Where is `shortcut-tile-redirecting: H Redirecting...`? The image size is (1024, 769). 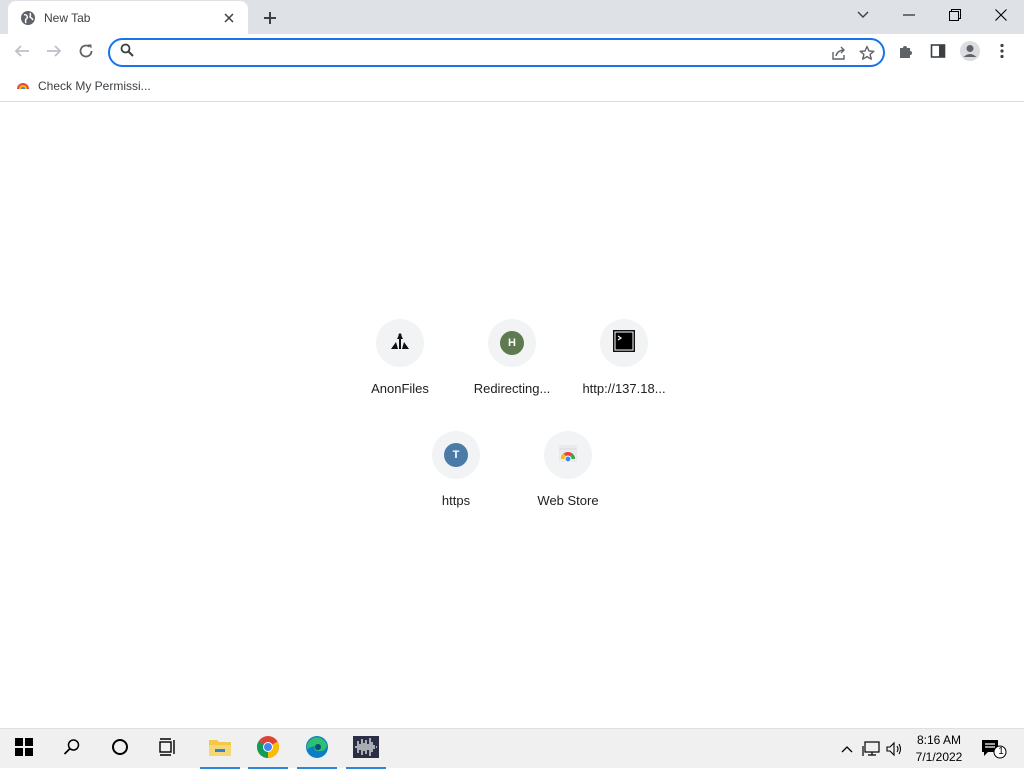
shortcut-tile-redirecting: H Redirecting... is located at coordinates (512, 359).